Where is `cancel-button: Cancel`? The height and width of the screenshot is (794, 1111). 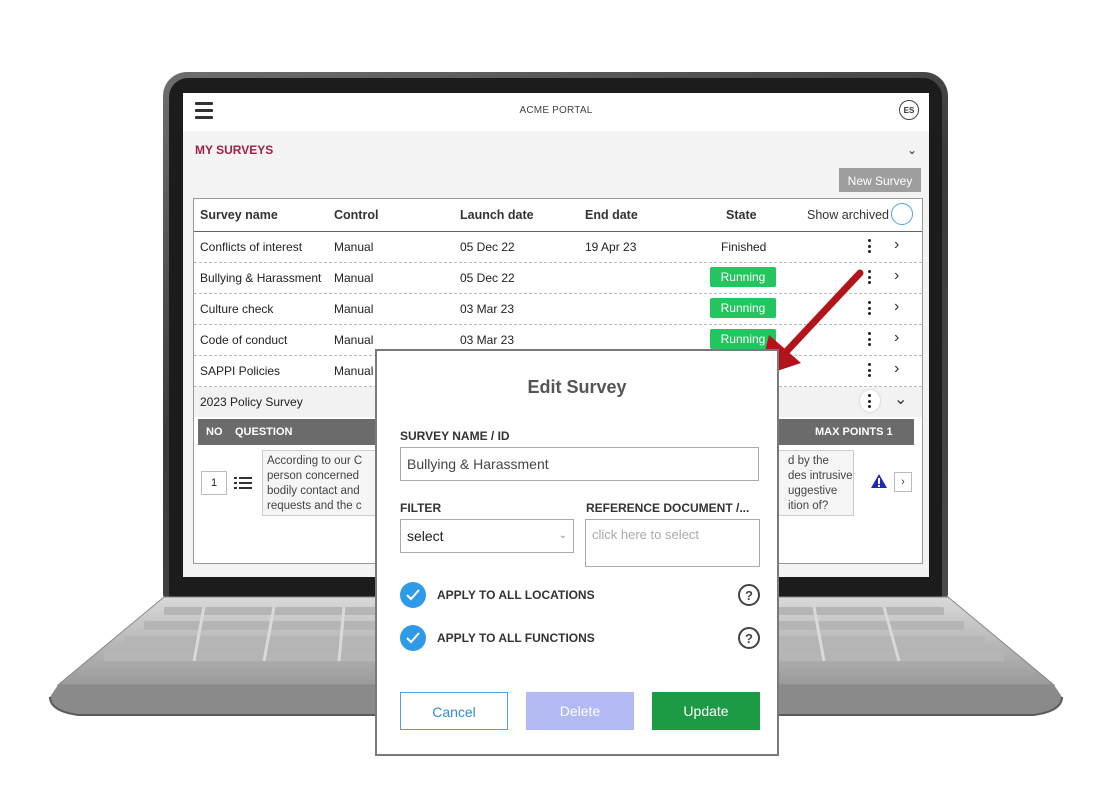
cancel-button: Cancel is located at coordinates (454, 711).